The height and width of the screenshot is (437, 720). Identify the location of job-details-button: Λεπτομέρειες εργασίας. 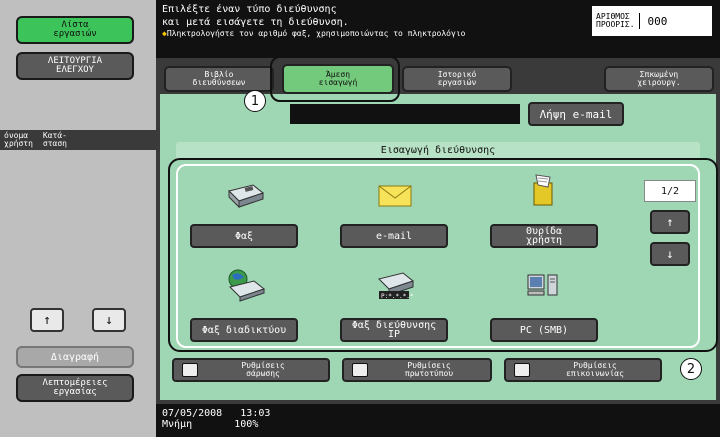
(75, 388).